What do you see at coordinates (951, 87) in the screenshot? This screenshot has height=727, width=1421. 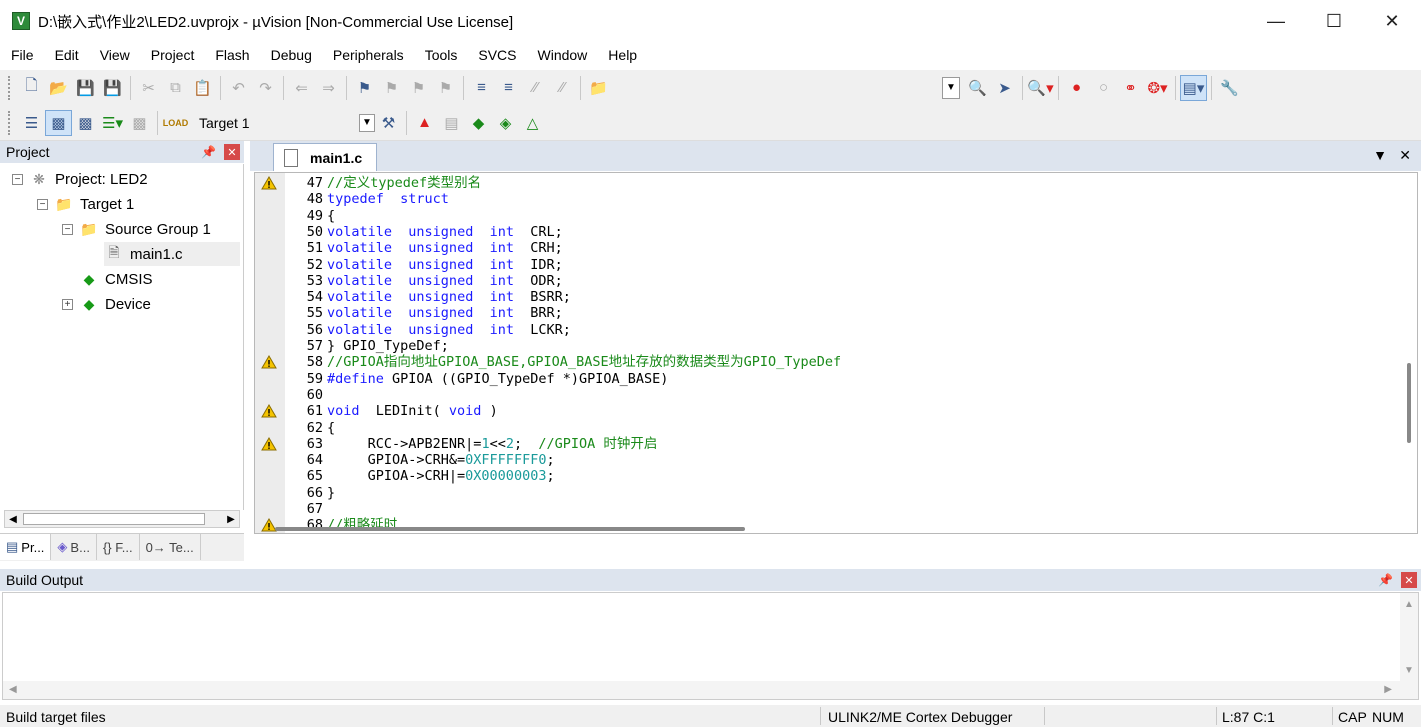 I see `find-combo-dropdown: ▼` at bounding box center [951, 87].